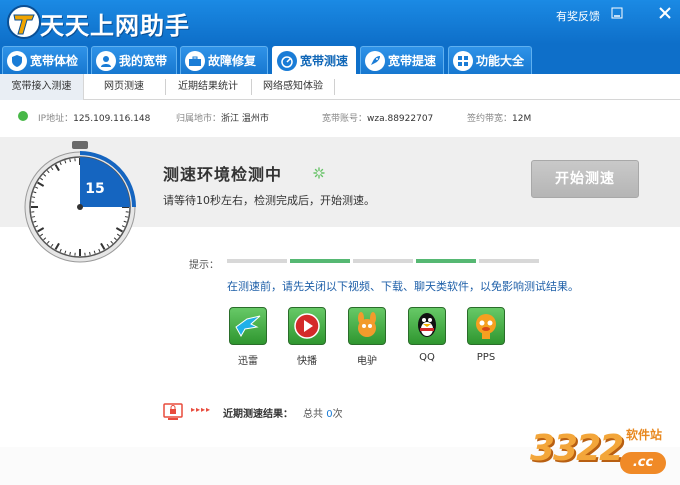 The width and height of the screenshot is (680, 485). I want to click on main-nav: 宽带体检 我的宽带 故障修复 宽带测速 宽带提速 功能大全, so click(340, 59).